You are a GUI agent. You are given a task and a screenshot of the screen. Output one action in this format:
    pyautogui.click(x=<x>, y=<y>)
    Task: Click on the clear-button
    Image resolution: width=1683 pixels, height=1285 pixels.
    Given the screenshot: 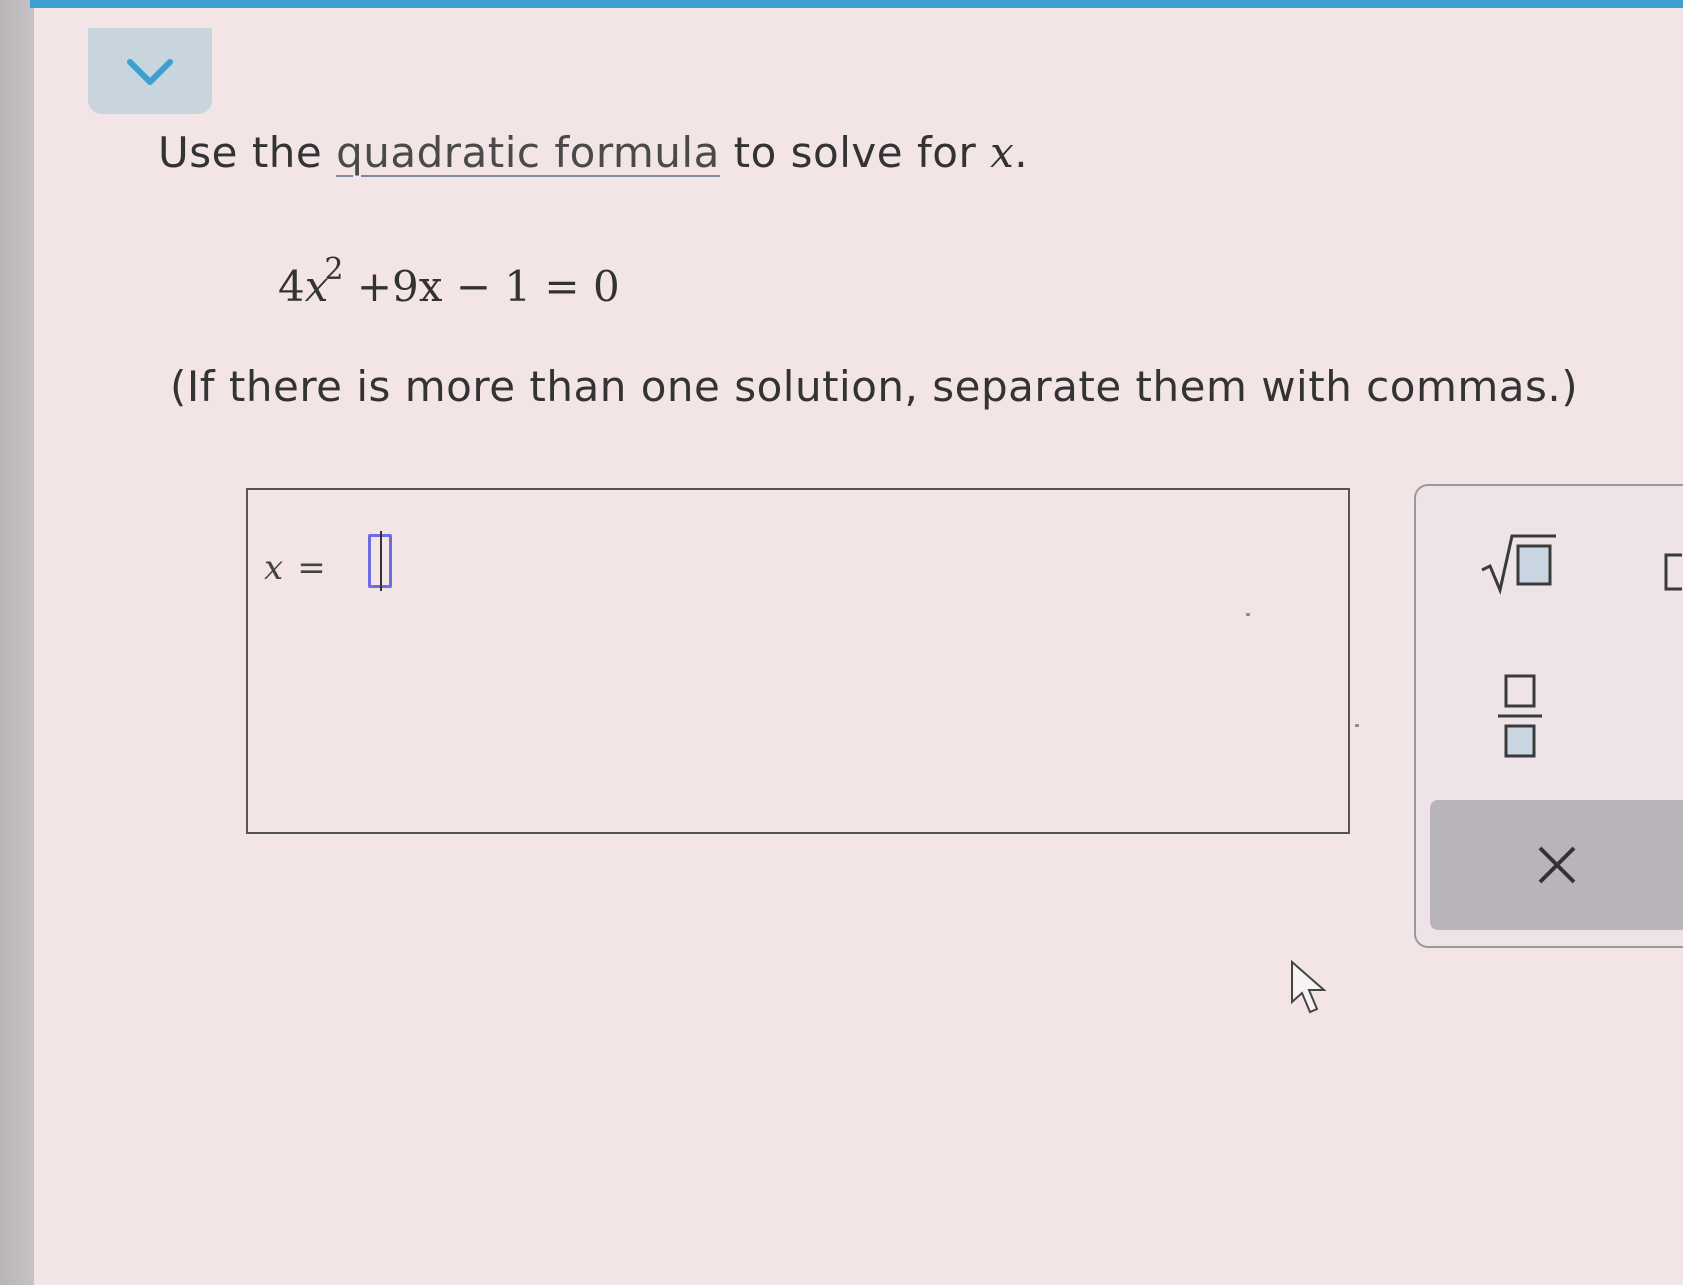 What is the action you would take?
    pyautogui.click(x=1556, y=865)
    